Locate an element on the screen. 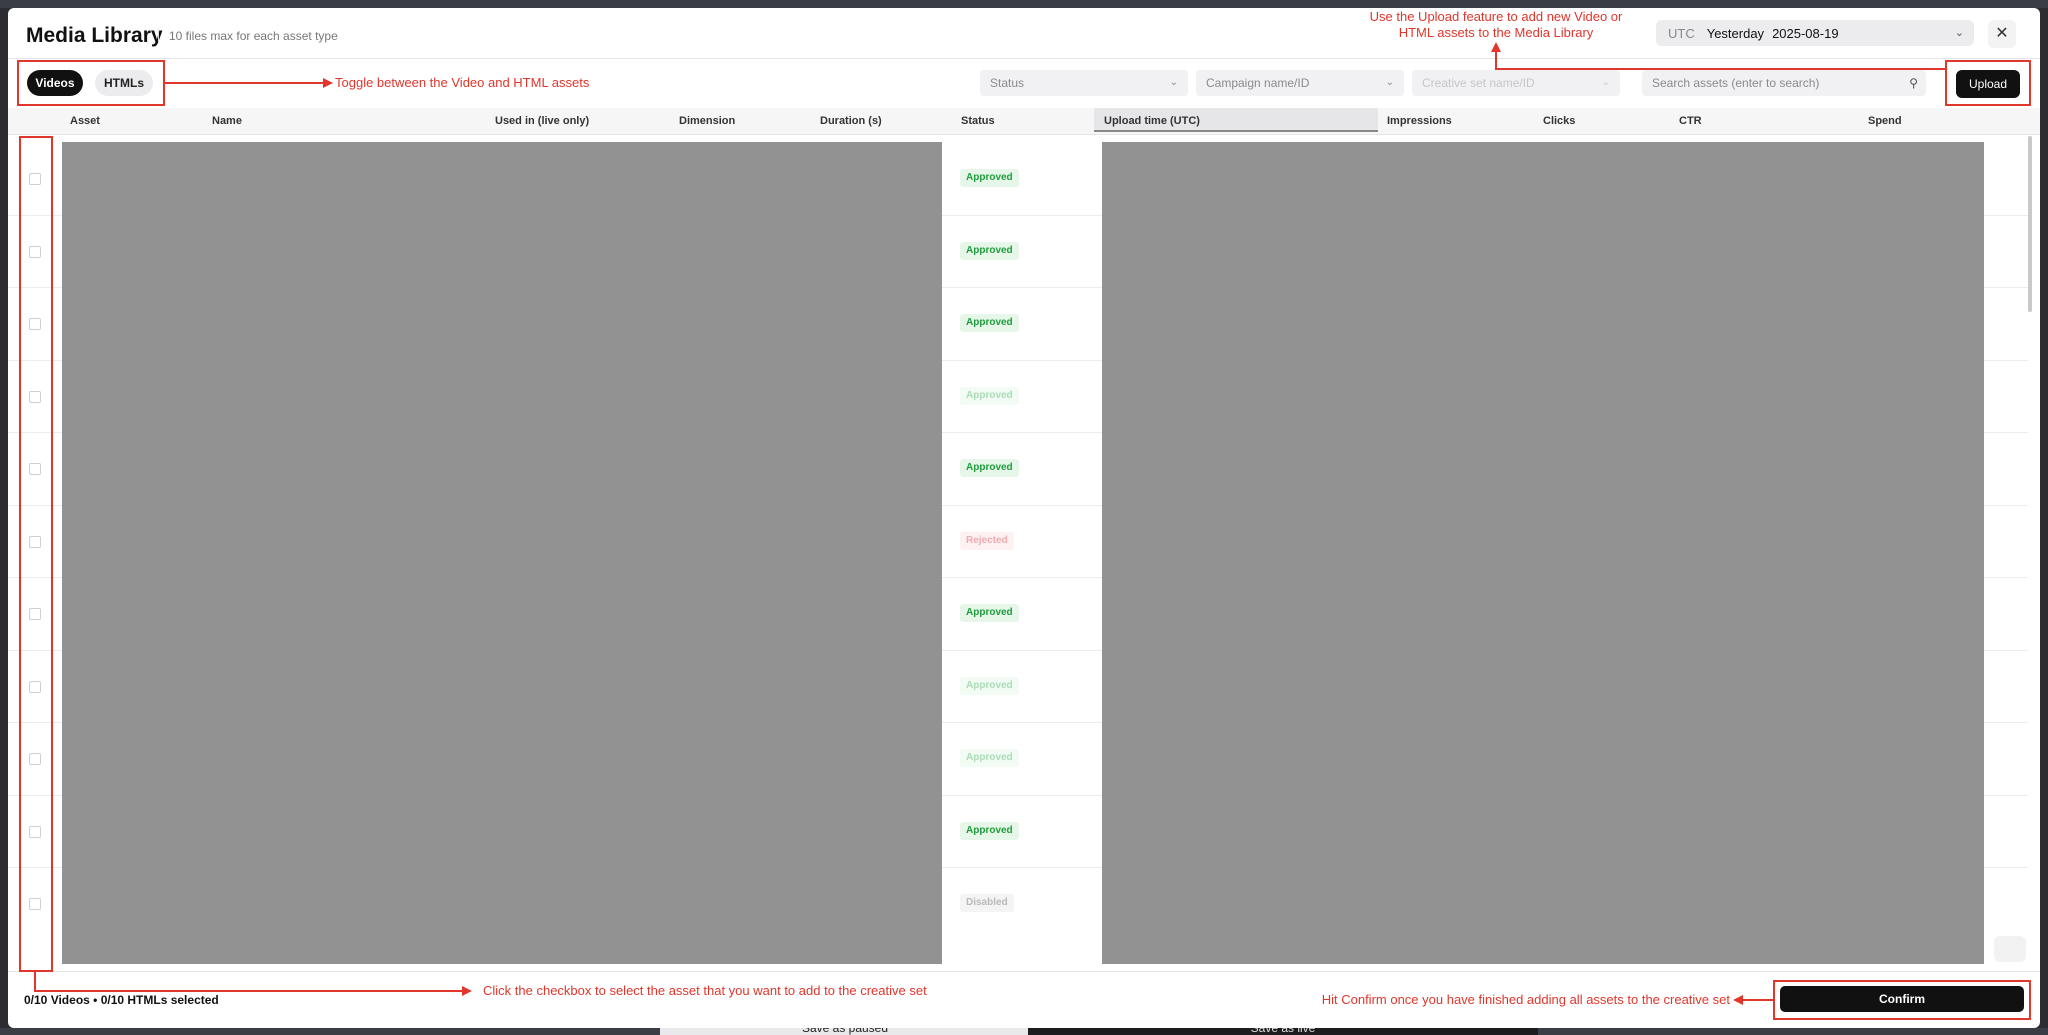 This screenshot has height=1035, width=2048. column-header-ctr: CTR is located at coordinates (1690, 121).